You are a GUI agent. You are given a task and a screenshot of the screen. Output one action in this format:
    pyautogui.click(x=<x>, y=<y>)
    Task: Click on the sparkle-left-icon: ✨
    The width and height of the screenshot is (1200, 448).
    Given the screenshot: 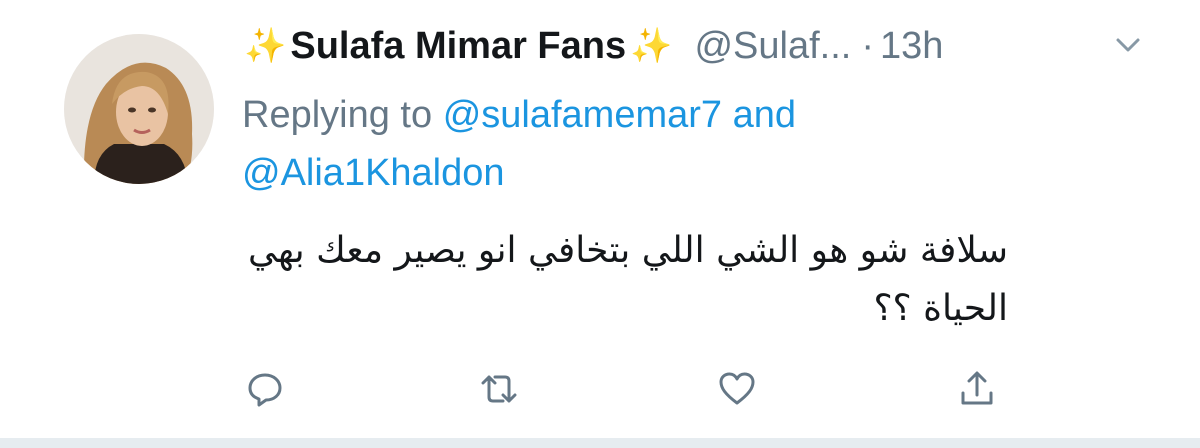 What is the action you would take?
    pyautogui.click(x=265, y=46)
    